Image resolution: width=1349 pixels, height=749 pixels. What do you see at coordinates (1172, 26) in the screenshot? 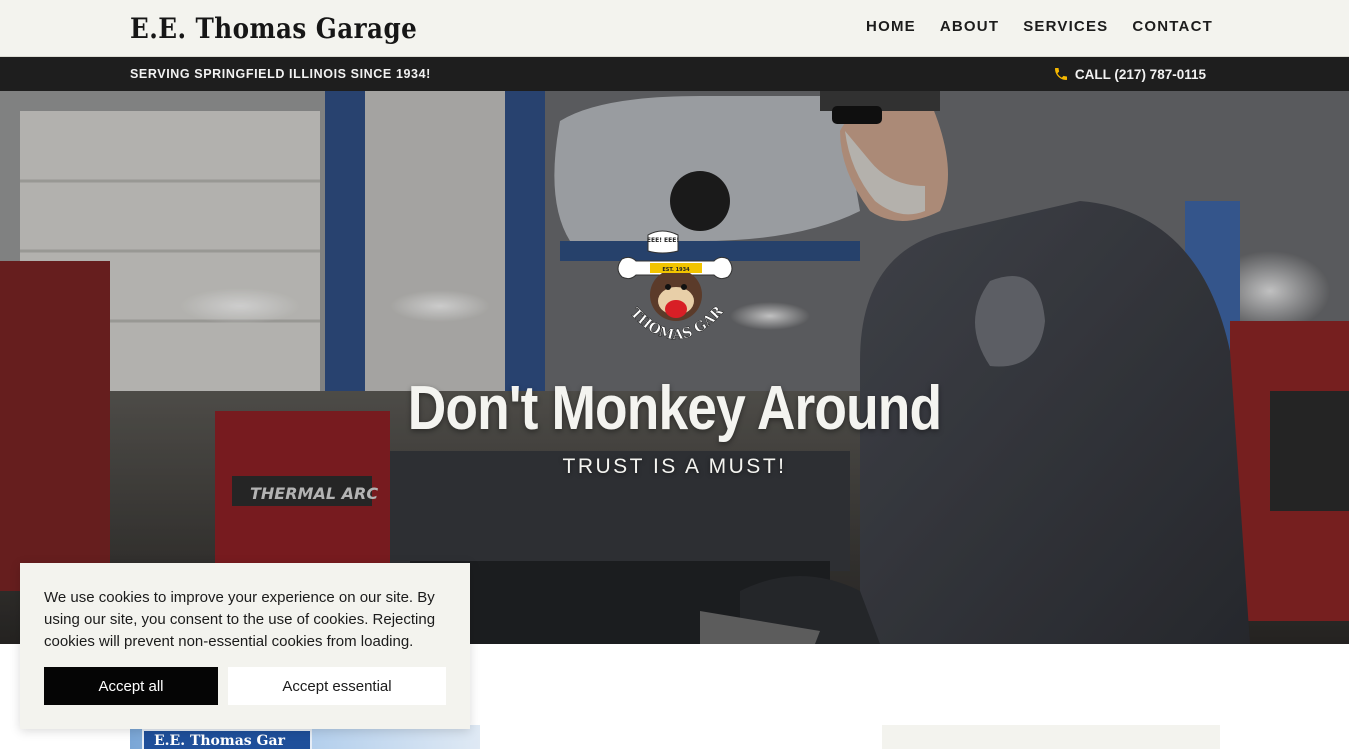
I see `nav-contact: CONTACT` at bounding box center [1172, 26].